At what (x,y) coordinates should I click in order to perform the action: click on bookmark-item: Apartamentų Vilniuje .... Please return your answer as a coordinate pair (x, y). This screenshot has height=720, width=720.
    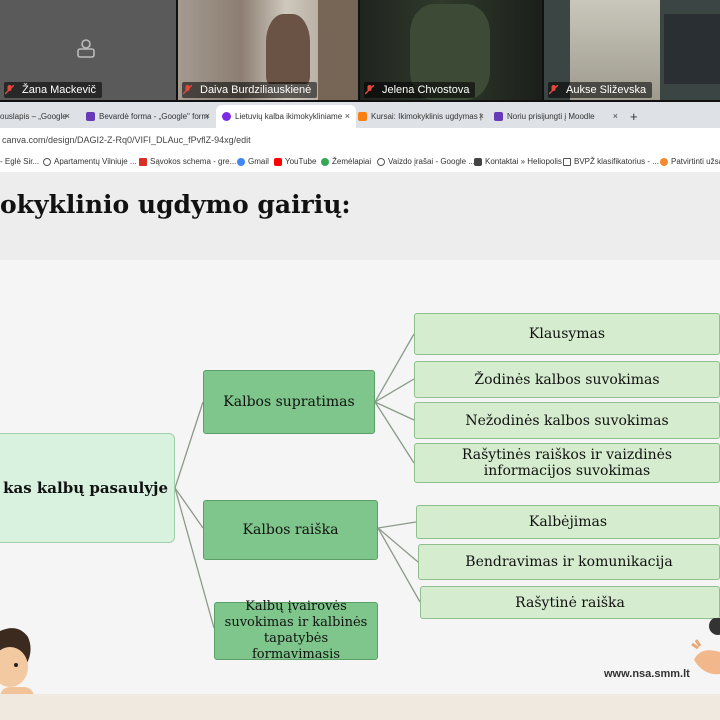
    Looking at the image, I should click on (90, 162).